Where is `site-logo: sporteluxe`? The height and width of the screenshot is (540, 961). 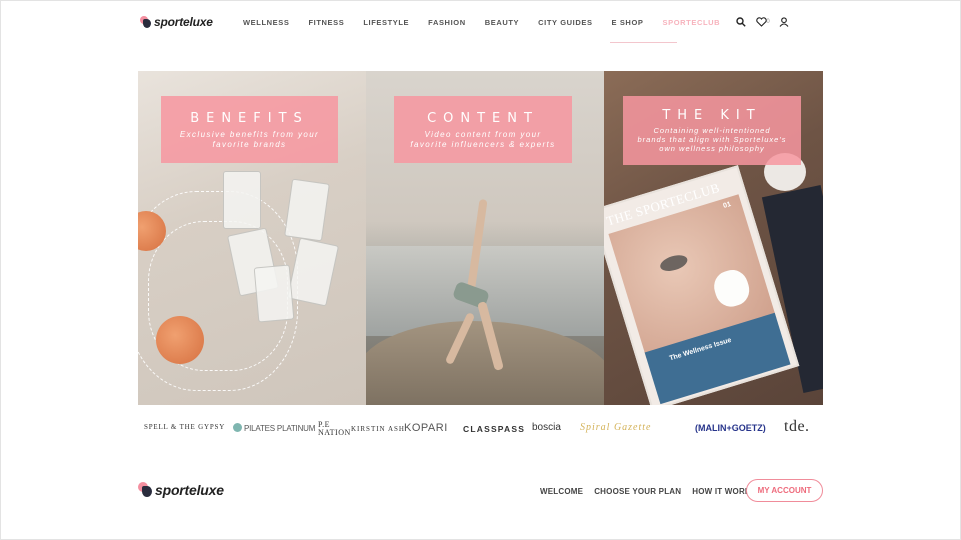 site-logo: sporteluxe is located at coordinates (176, 22).